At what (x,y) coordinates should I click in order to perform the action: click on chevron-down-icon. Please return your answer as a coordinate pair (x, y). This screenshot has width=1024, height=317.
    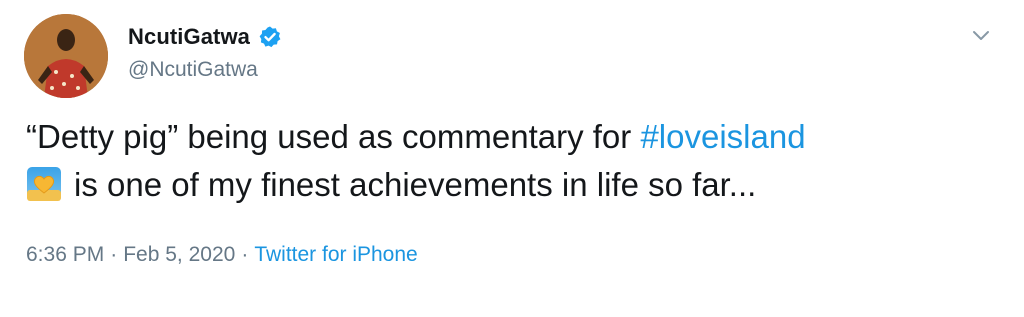
    Looking at the image, I should click on (981, 35).